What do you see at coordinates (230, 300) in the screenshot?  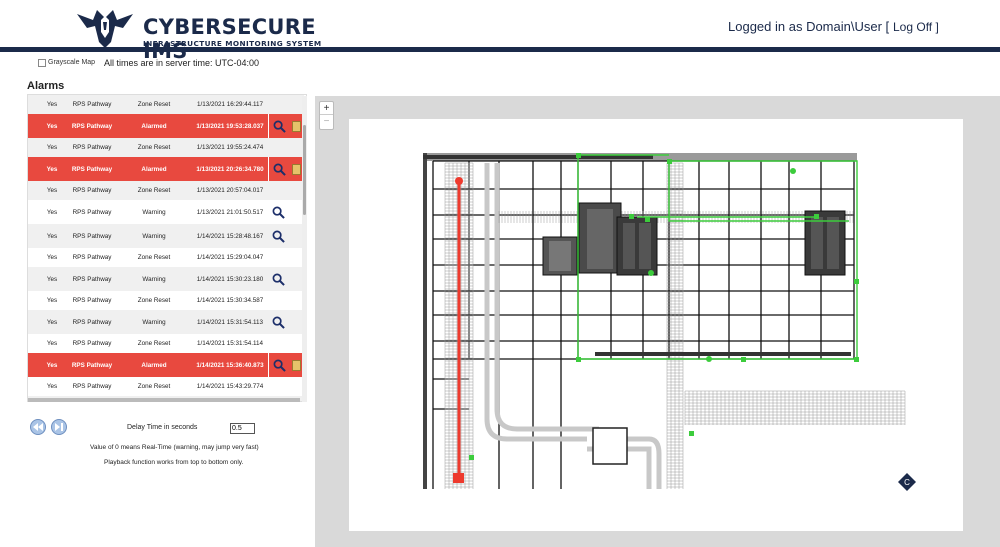 I see `alarm-cell-time: 1/14/2021 15:30:34.587` at bounding box center [230, 300].